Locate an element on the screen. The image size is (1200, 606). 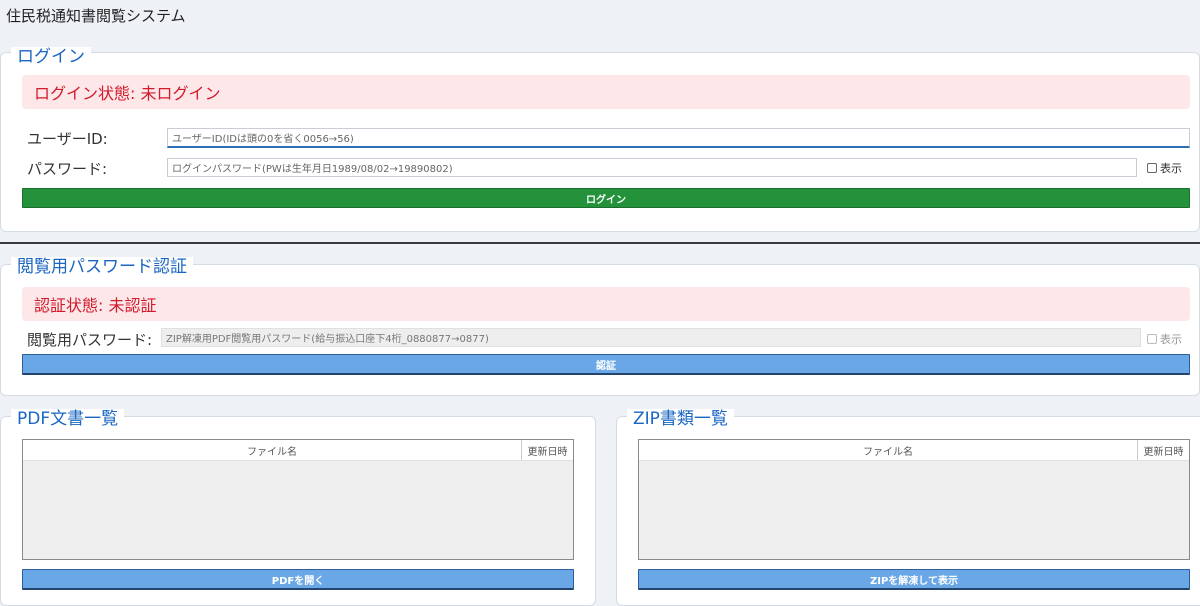
password-label: パスワード: is located at coordinates (67, 169).